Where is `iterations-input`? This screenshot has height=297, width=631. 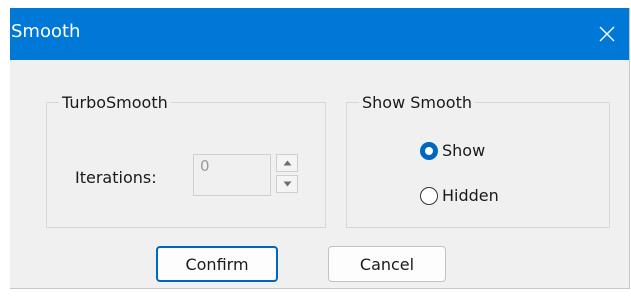 iterations-input is located at coordinates (232, 175).